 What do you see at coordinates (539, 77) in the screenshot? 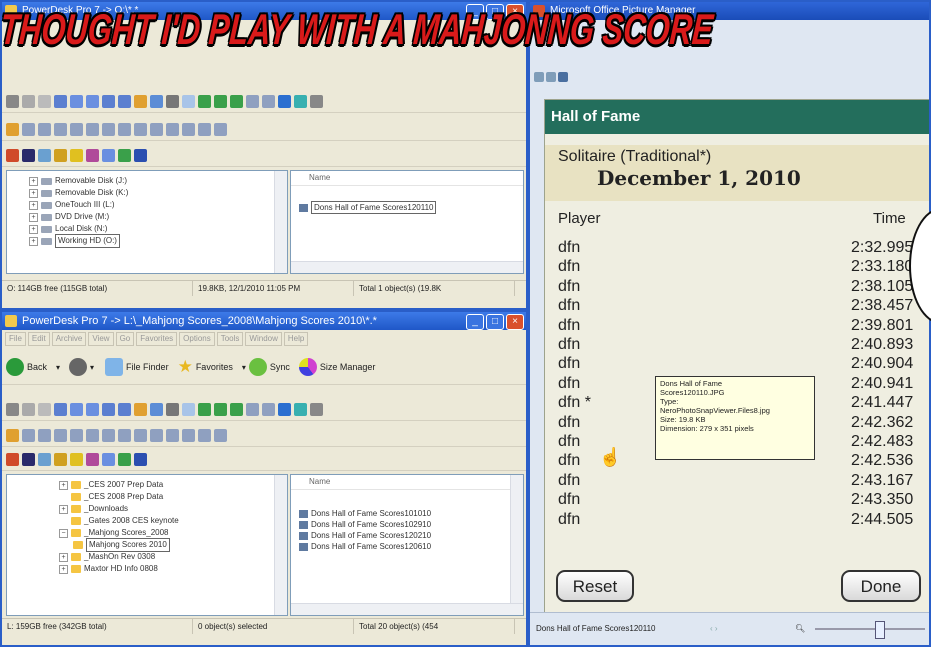
I see `thumbnail-view-icon` at bounding box center [539, 77].